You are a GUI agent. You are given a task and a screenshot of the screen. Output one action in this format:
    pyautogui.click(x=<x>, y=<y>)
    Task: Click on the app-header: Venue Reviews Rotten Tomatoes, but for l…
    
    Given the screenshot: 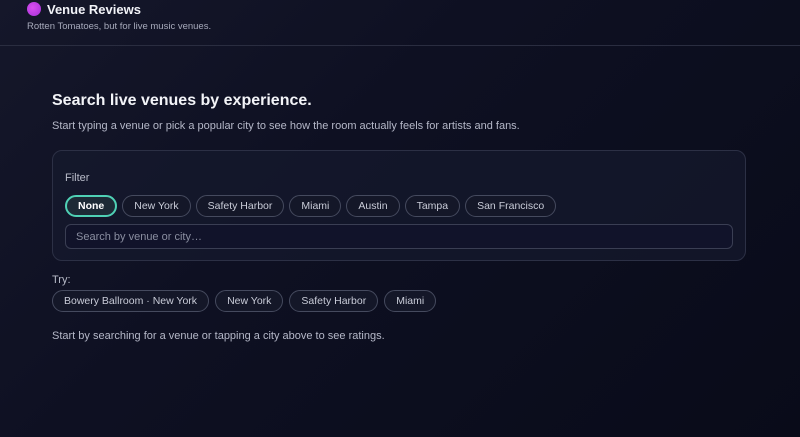 What is the action you would take?
    pyautogui.click(x=400, y=23)
    